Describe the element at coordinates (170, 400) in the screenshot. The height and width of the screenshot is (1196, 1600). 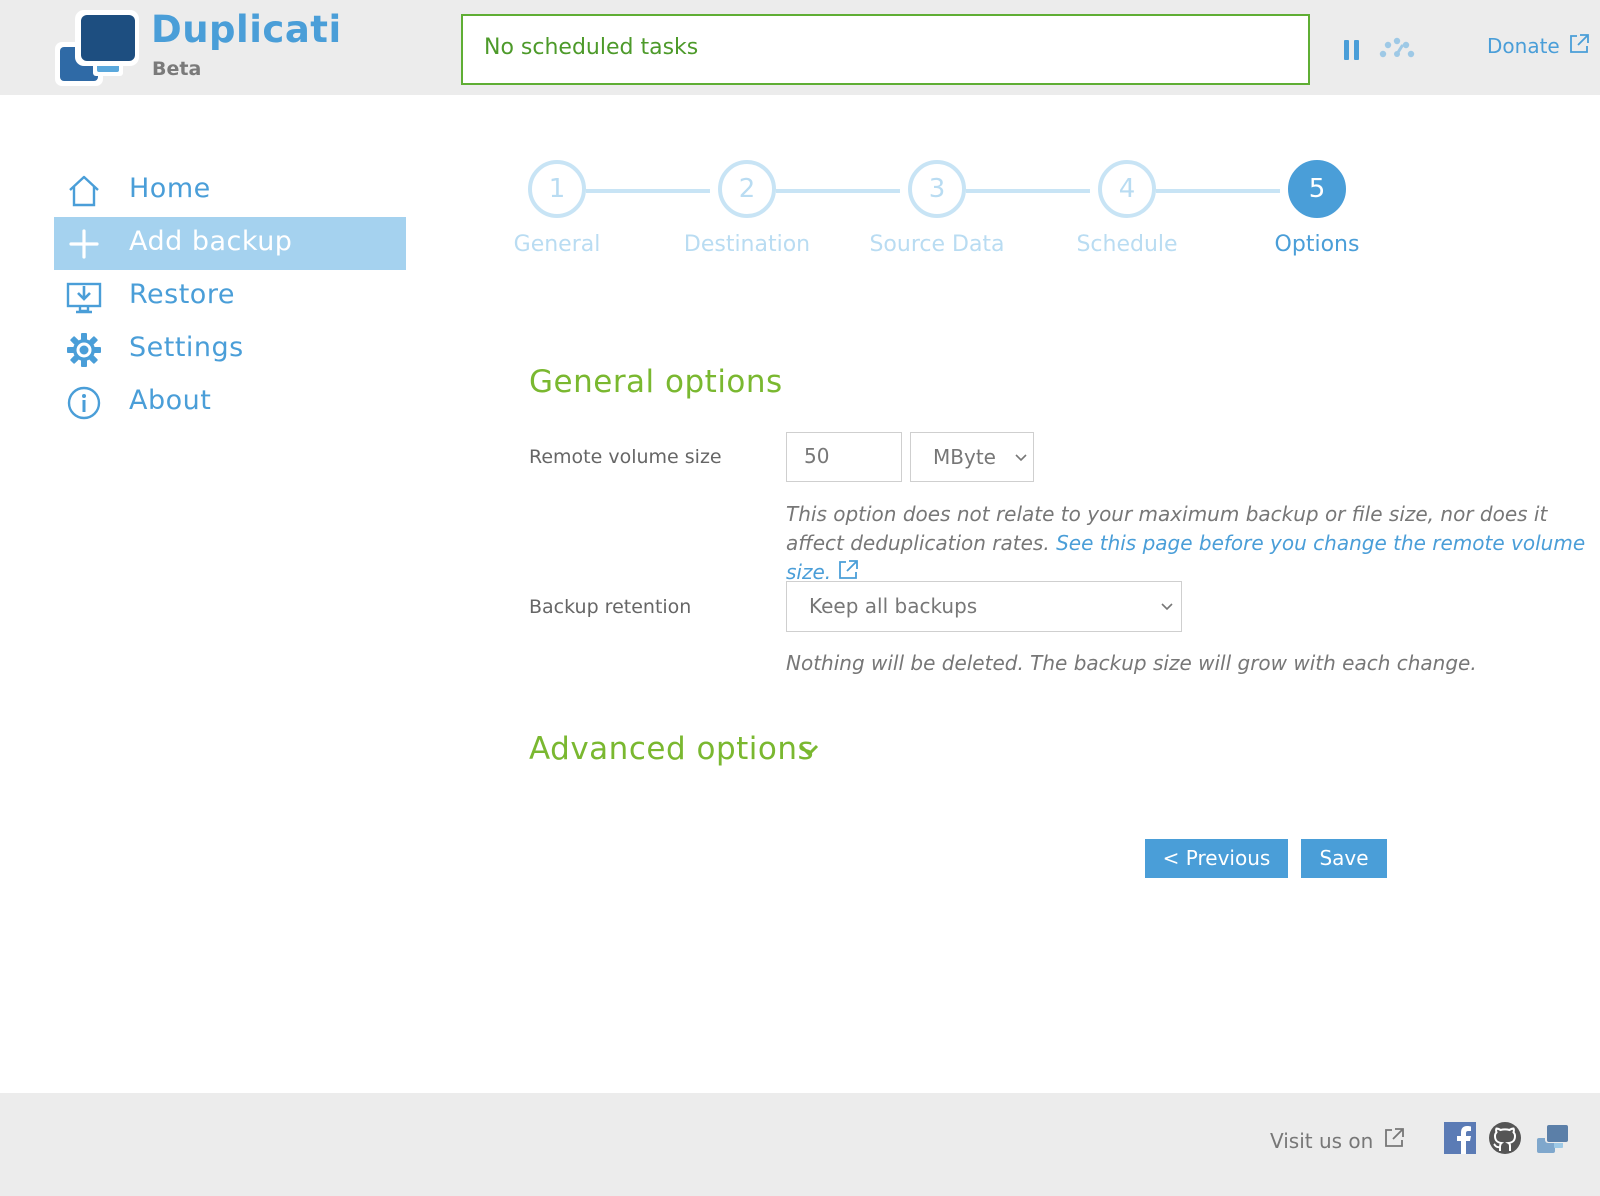
I see `sidebar-item-label: About` at that location.